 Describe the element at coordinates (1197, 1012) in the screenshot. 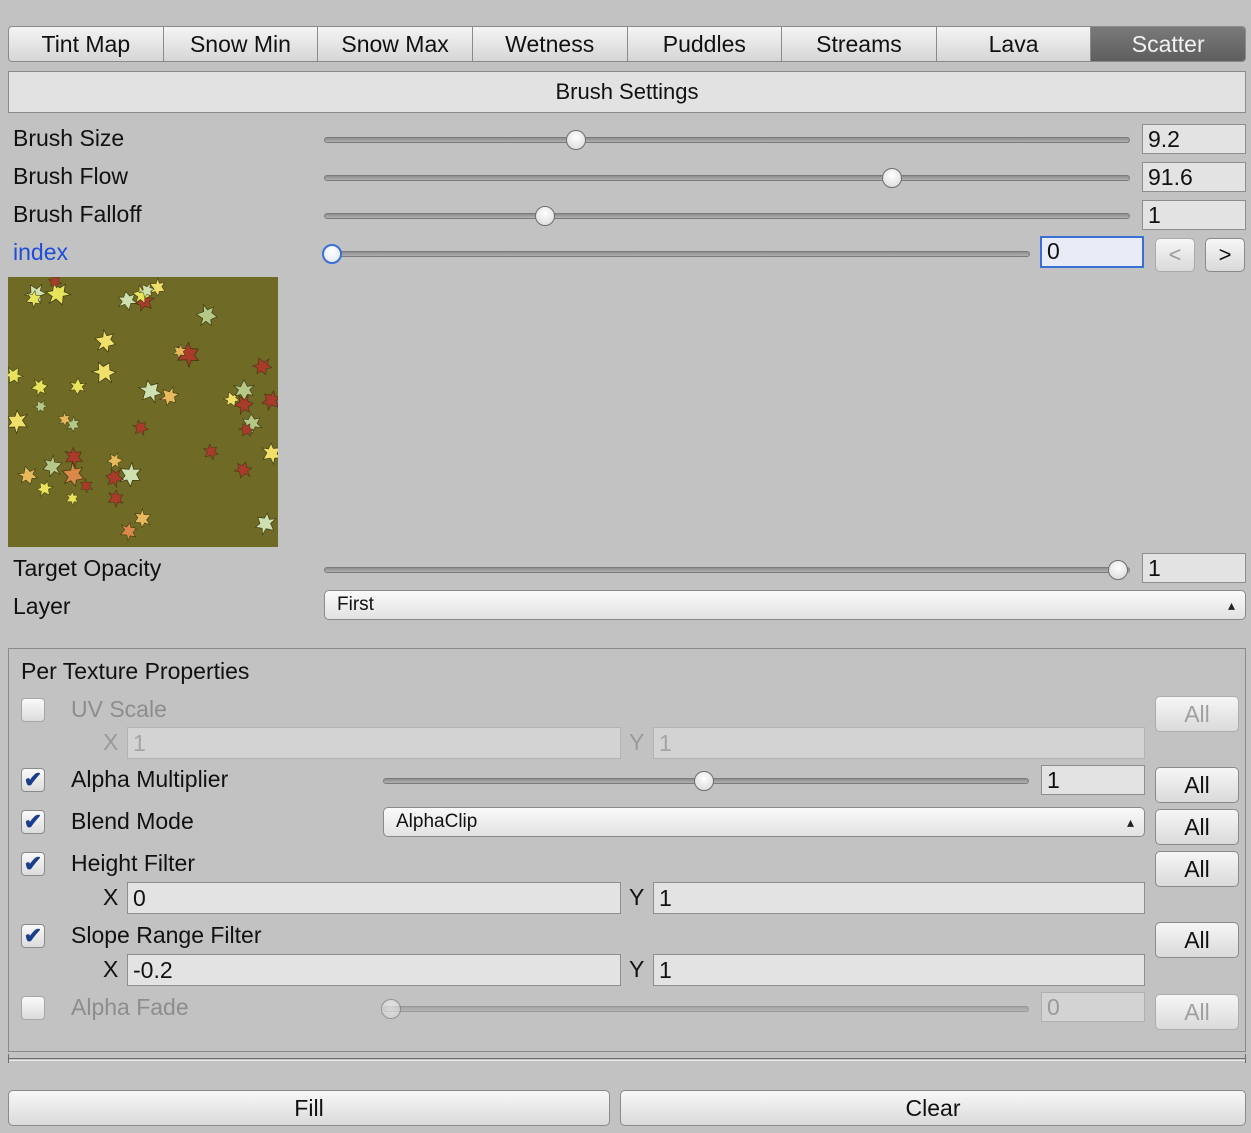

I see `alpha-fade-all-button: All` at that location.